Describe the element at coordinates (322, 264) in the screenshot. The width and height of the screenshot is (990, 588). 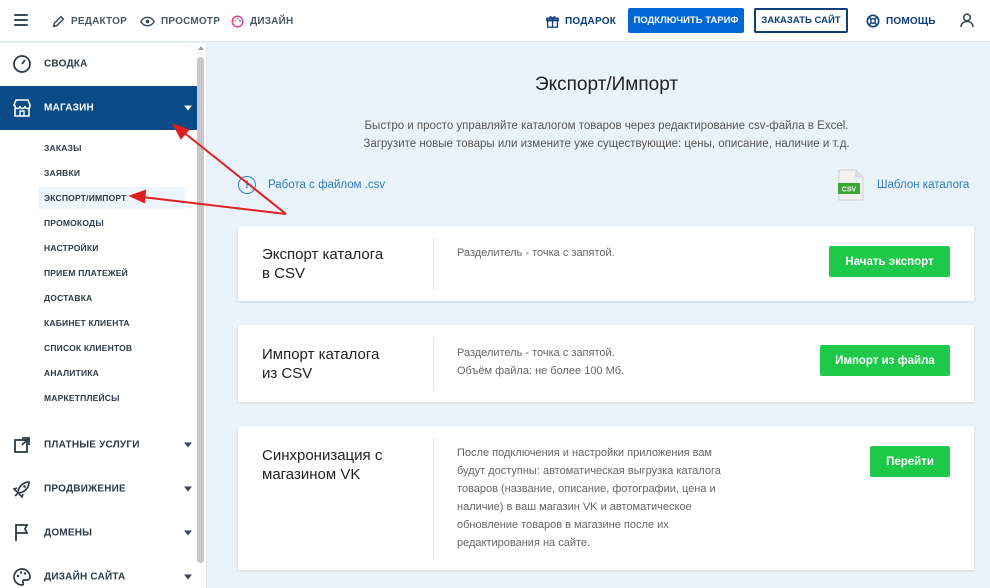
I see `card-title: Экспорт каталога в CSV` at that location.